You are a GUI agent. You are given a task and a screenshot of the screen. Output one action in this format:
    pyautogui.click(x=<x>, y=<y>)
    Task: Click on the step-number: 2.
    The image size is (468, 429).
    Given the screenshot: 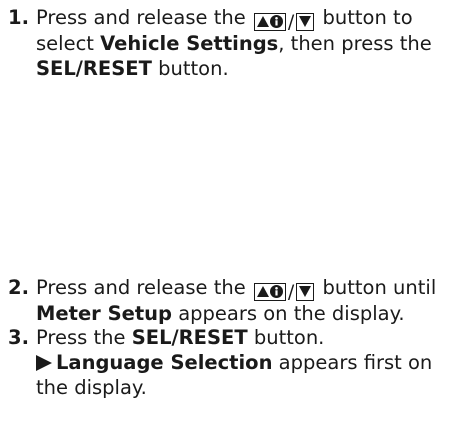 What is the action you would take?
    pyautogui.click(x=18, y=287)
    